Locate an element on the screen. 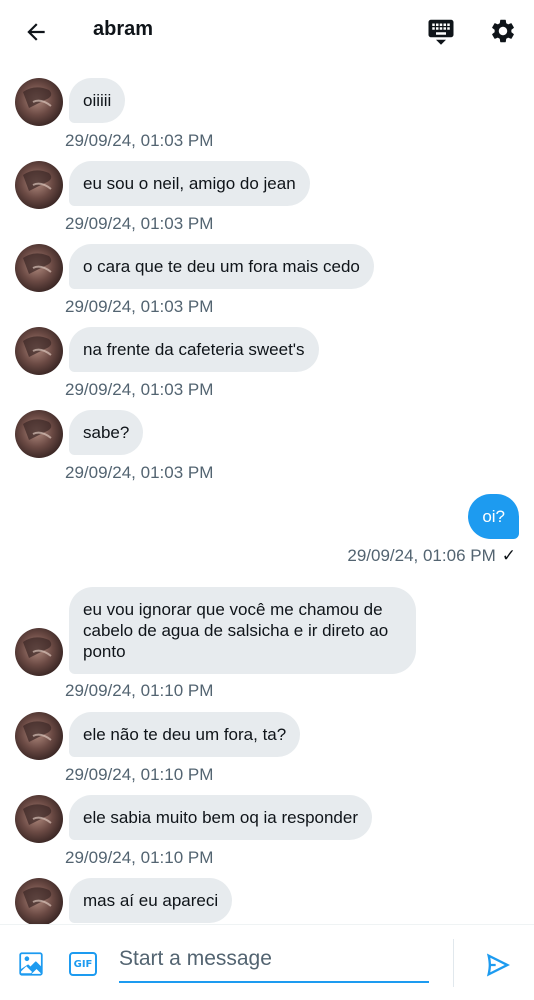 Image resolution: width=534 pixels, height=1000 pixels. message-bubble: ele não te deu um fora, ta? is located at coordinates (185, 734).